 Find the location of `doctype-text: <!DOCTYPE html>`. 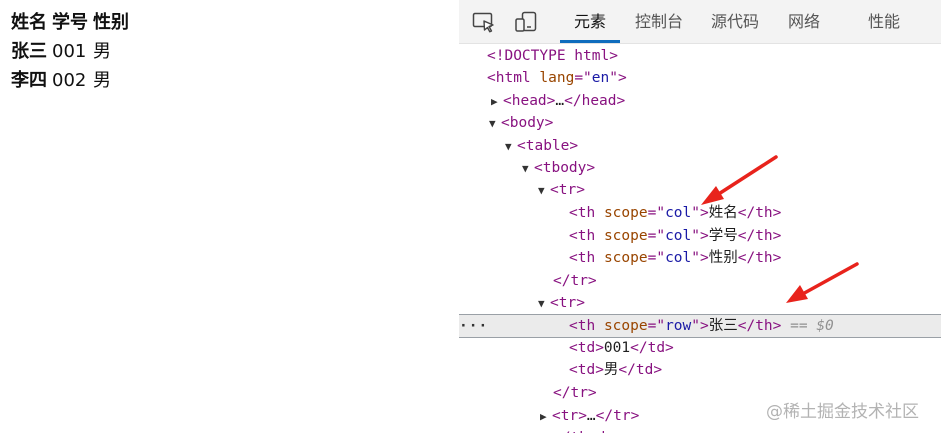

doctype-text: <!DOCTYPE html> is located at coordinates (552, 56).